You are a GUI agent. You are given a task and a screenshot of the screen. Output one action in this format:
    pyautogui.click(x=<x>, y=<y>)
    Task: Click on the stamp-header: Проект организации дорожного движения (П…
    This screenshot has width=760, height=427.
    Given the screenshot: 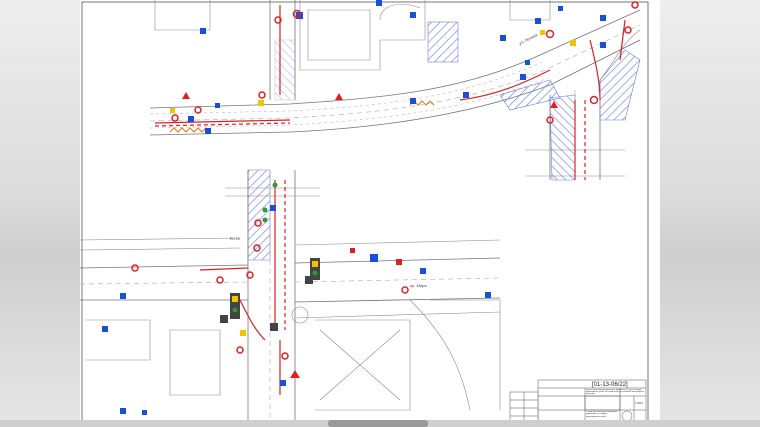 What is the action you would take?
    pyautogui.click(x=615, y=392)
    